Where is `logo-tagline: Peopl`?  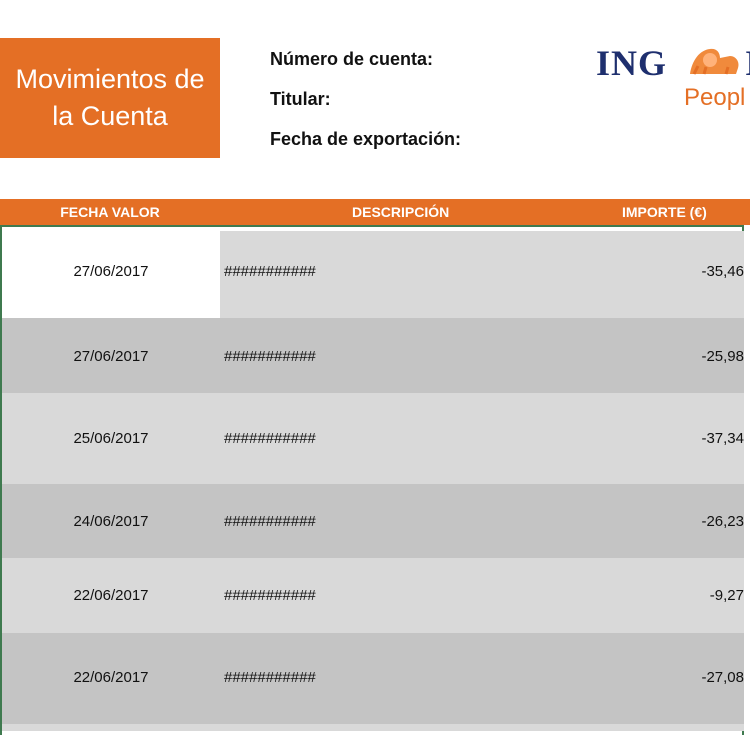 logo-tagline: Peopl is located at coordinates (715, 97).